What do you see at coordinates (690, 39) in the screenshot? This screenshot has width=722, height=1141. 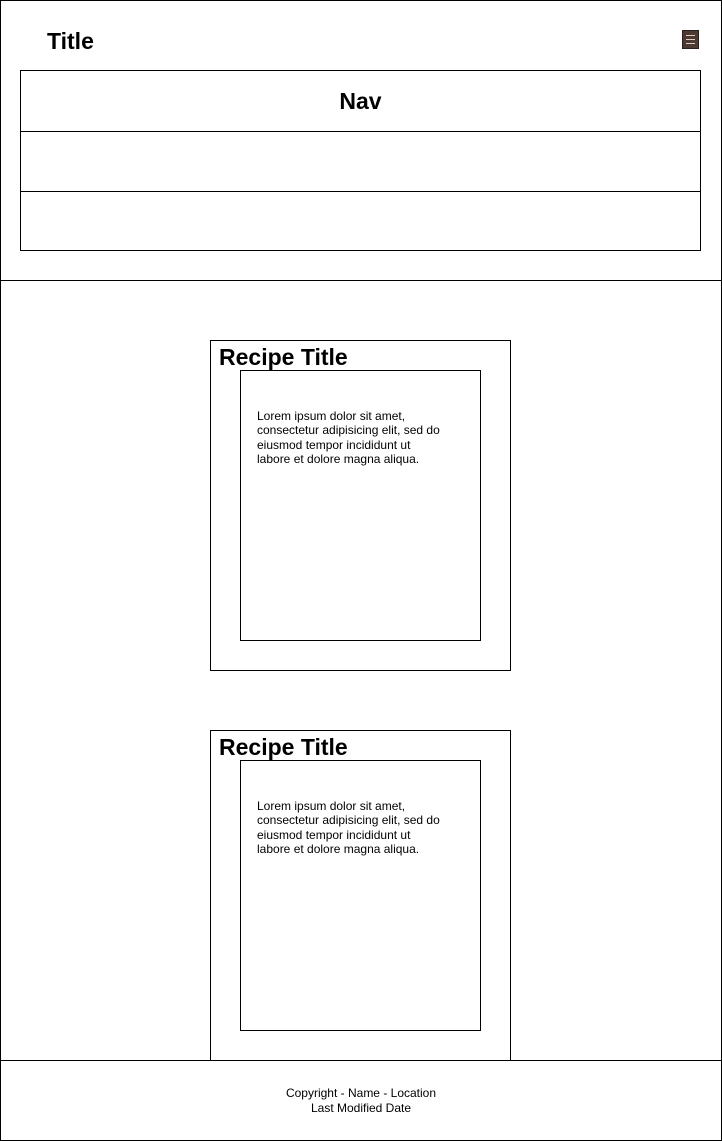 I see `hamburger-menu-icon` at bounding box center [690, 39].